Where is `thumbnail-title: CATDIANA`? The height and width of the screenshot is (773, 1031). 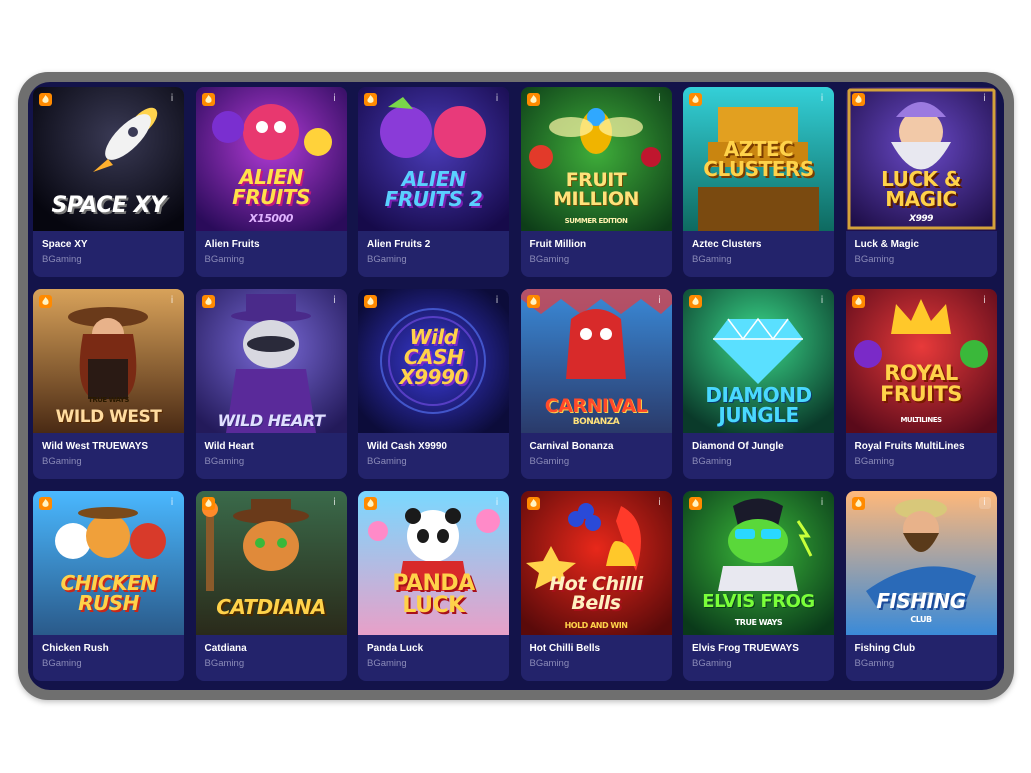
thumbnail-title: CATDIANA is located at coordinates (271, 607).